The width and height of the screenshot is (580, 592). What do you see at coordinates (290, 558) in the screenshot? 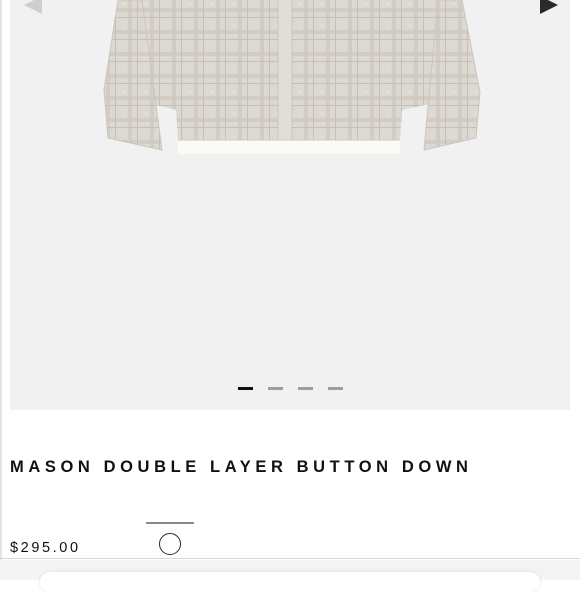
I see `divider` at bounding box center [290, 558].